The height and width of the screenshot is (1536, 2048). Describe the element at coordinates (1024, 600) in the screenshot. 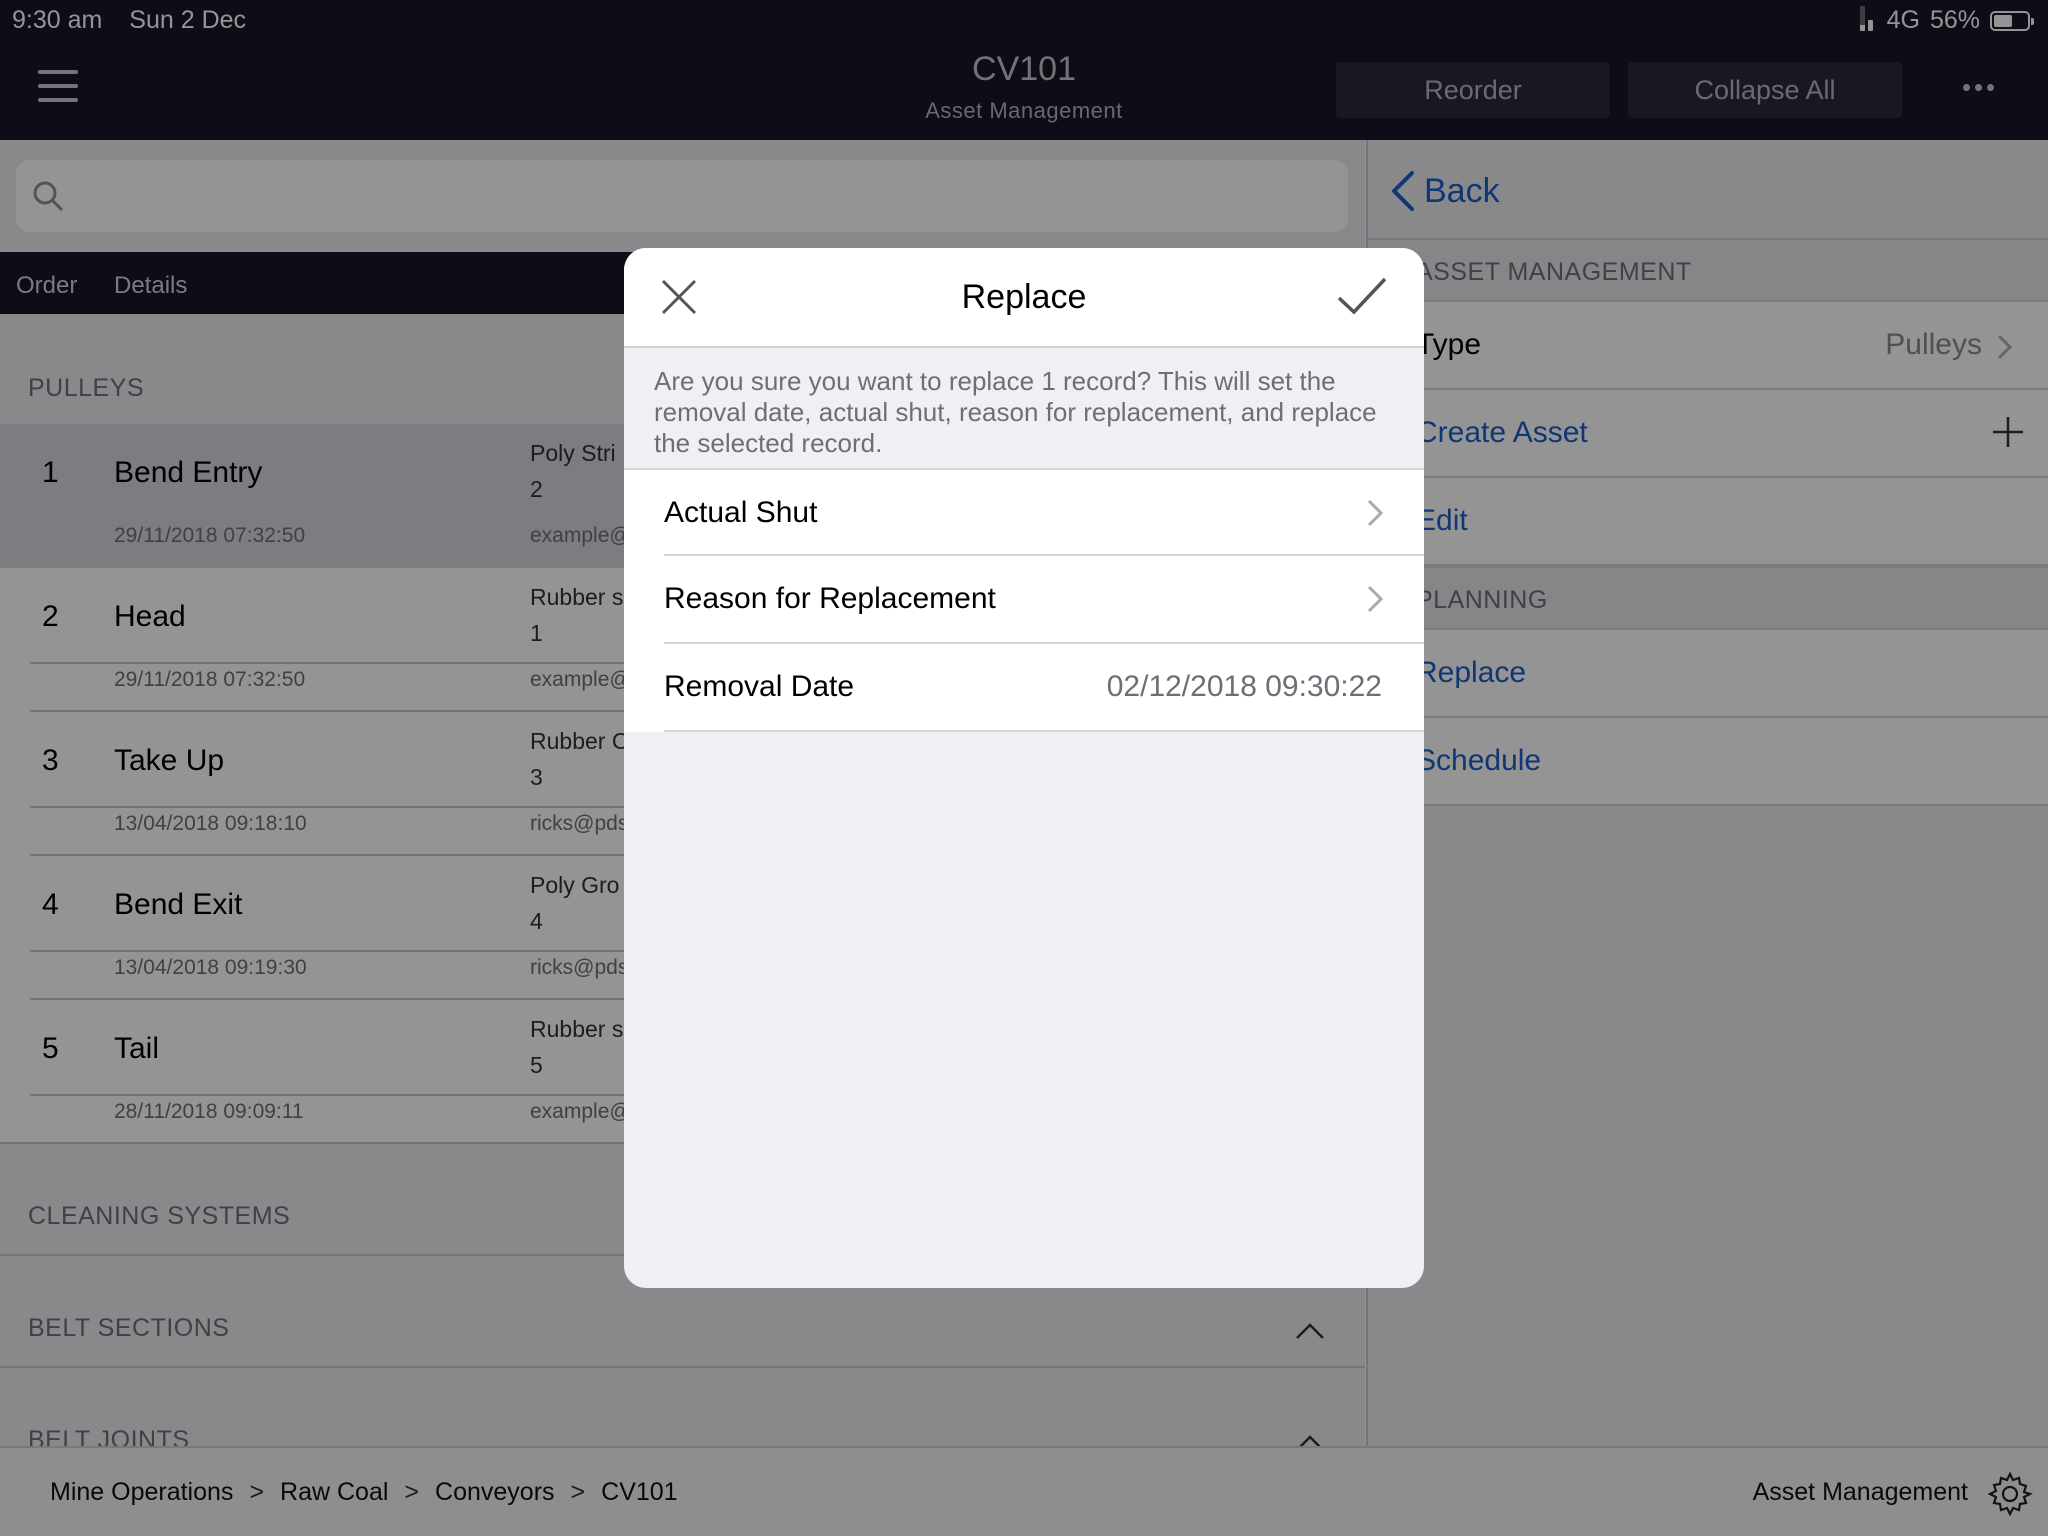

I see `reason-for-replacement-row: Reason for Replacement` at that location.